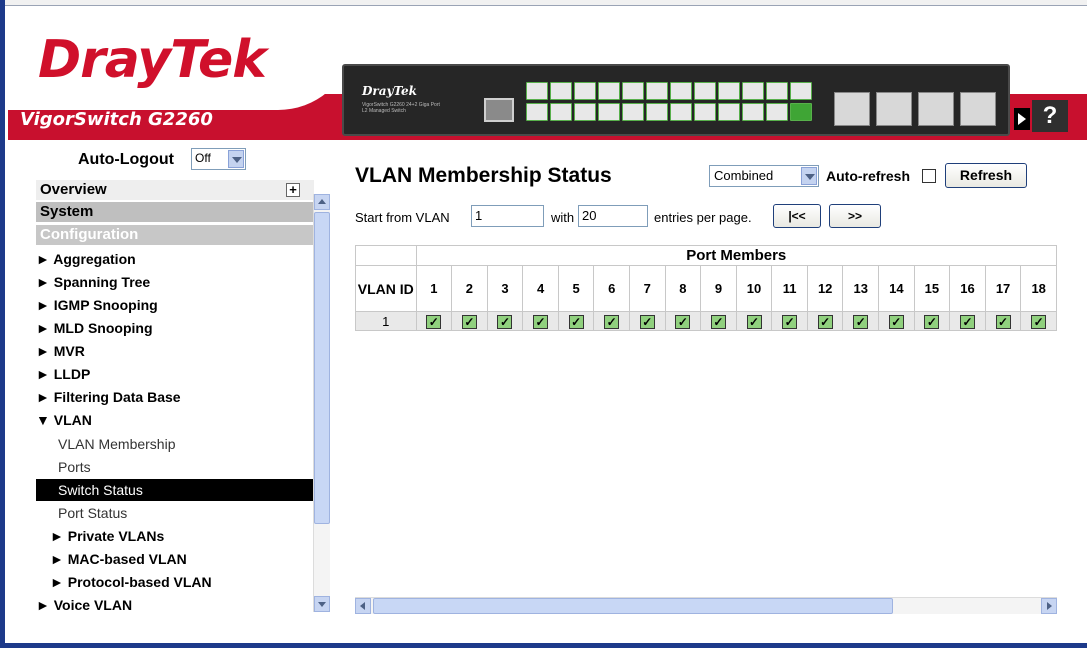 This screenshot has height=648, width=1087. Describe the element at coordinates (176, 490) in the screenshot. I see `sidebar-item-switch-status: Switch Status` at that location.